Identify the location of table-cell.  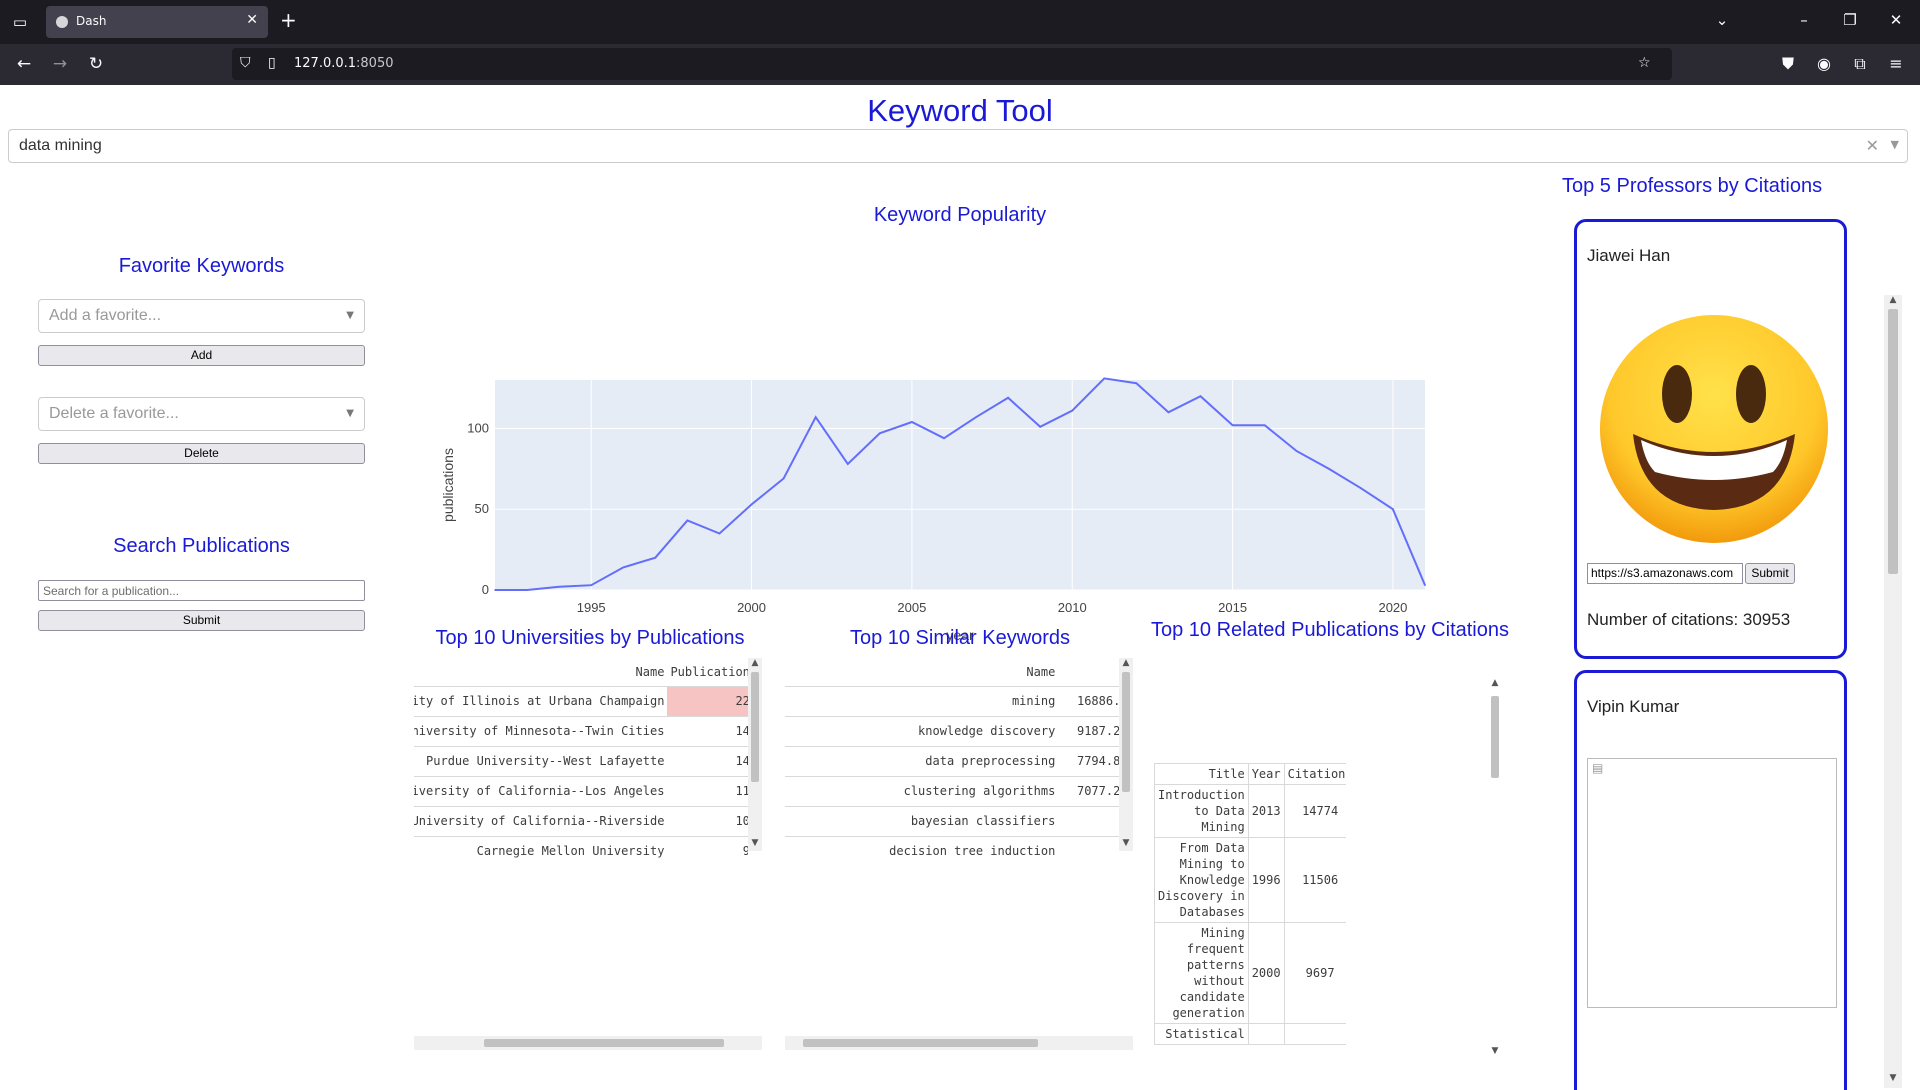
(1314, 1034).